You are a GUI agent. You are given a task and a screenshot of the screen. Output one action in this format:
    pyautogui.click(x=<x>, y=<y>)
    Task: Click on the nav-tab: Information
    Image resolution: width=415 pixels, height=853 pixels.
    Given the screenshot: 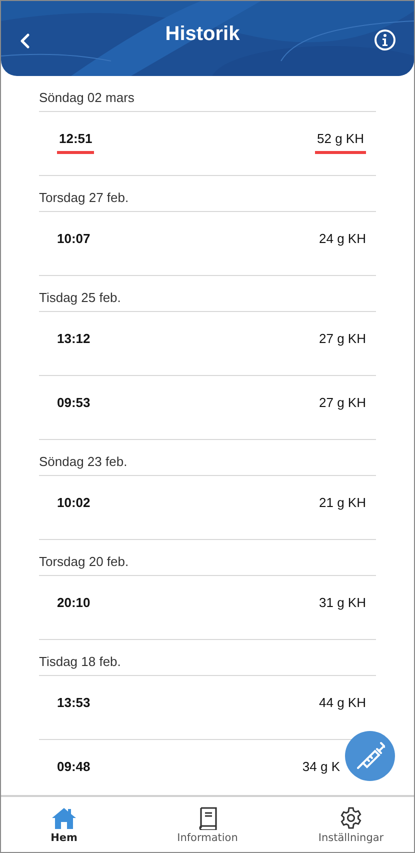 What is the action you would take?
    pyautogui.click(x=207, y=824)
    